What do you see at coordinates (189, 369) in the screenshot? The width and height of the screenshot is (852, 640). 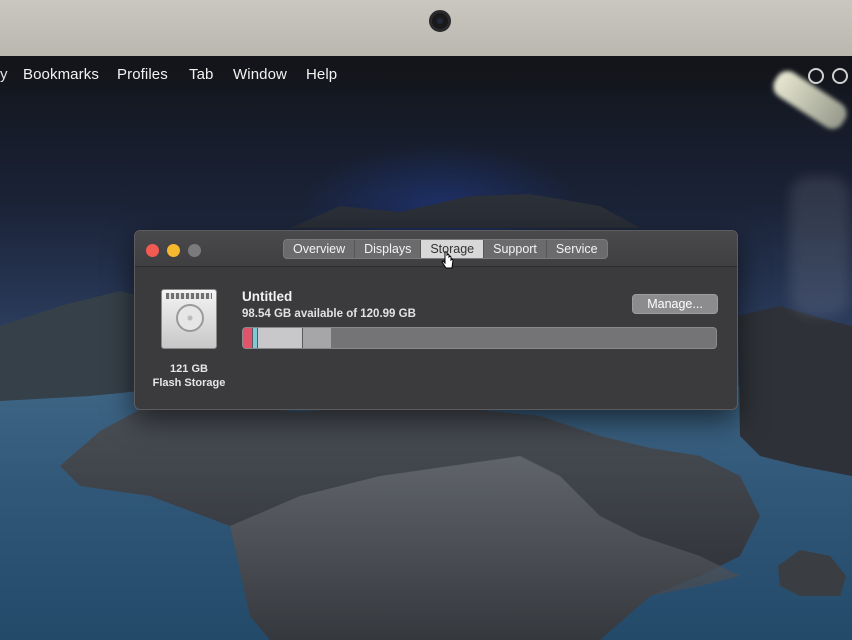 I see `disk-capacity: 121 GB` at bounding box center [189, 369].